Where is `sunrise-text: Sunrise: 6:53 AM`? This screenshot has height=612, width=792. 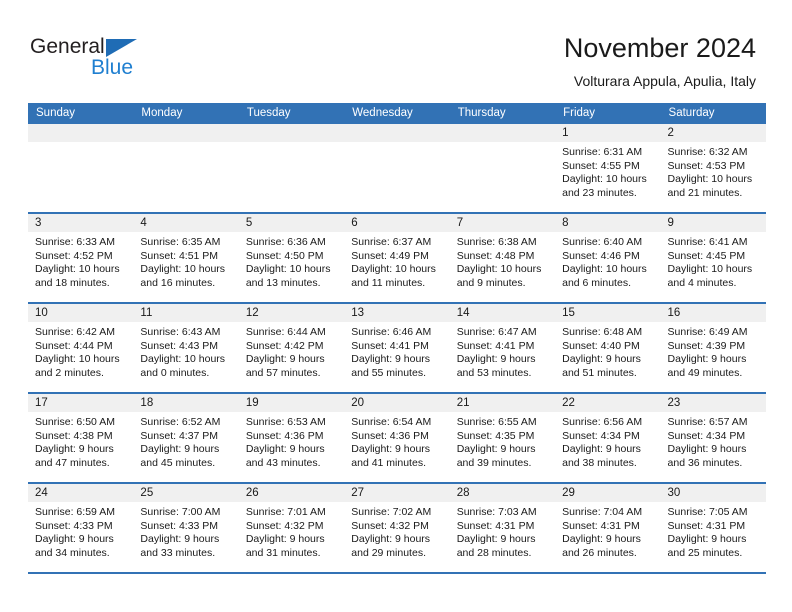
sunrise-text: Sunrise: 6:53 AM is located at coordinates (285, 422).